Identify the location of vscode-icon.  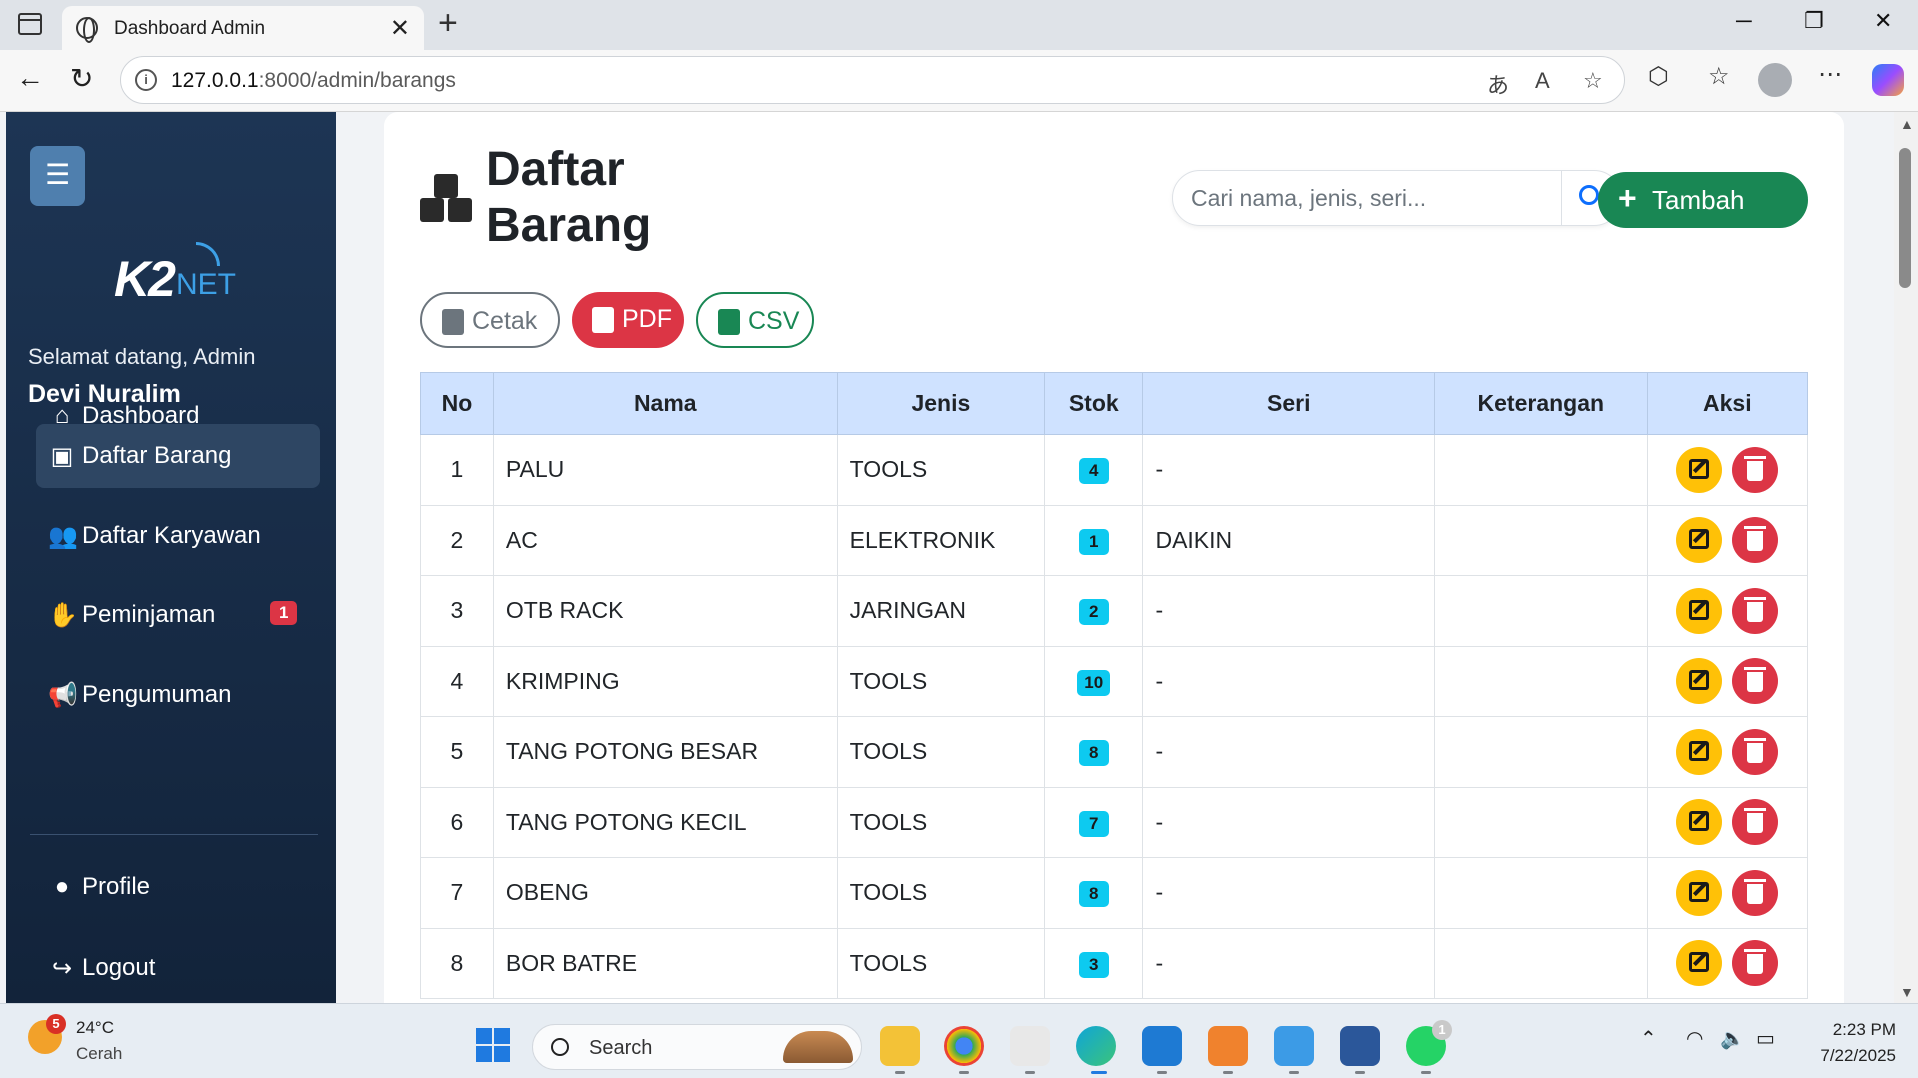
(1162, 1046).